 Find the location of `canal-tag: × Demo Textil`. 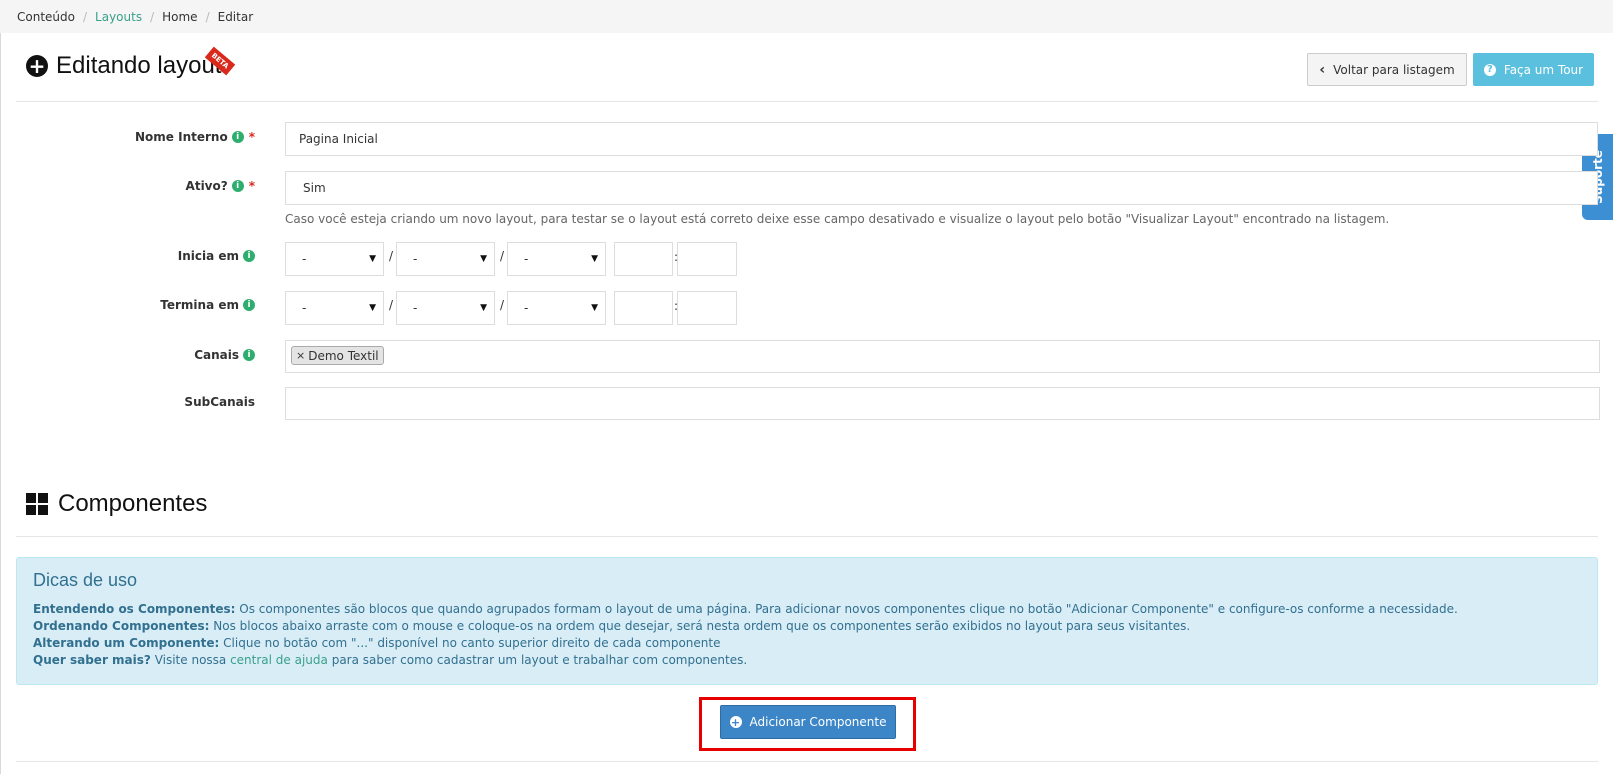

canal-tag: × Demo Textil is located at coordinates (337, 355).